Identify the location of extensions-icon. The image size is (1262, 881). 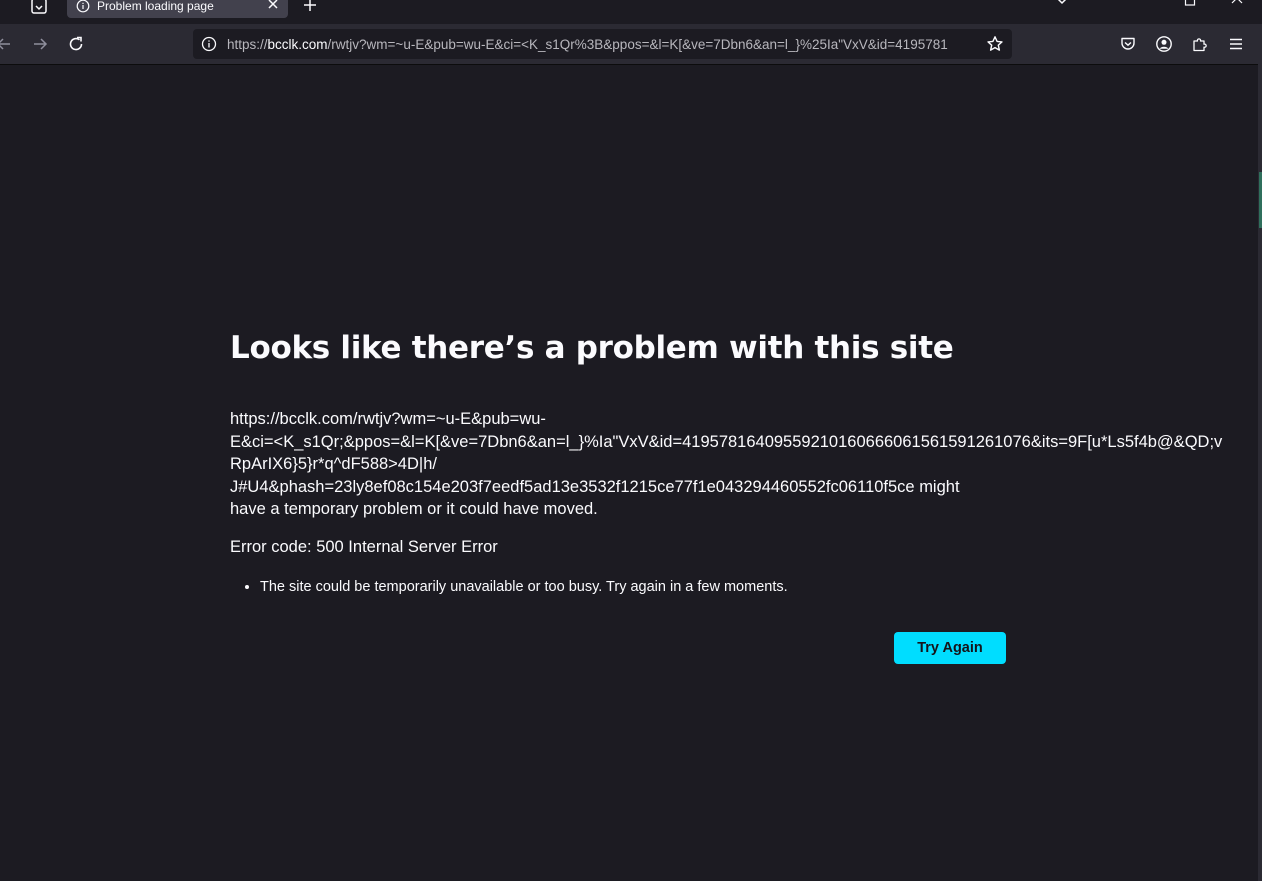
(1200, 44).